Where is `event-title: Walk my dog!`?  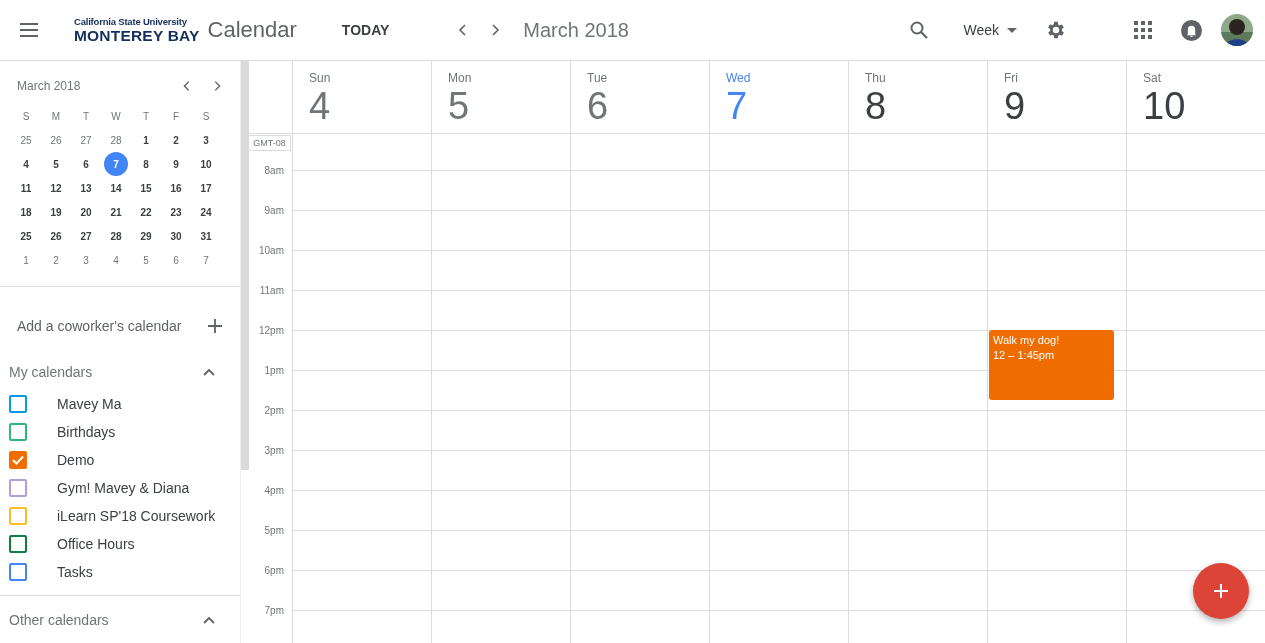 event-title: Walk my dog! is located at coordinates (1027, 340).